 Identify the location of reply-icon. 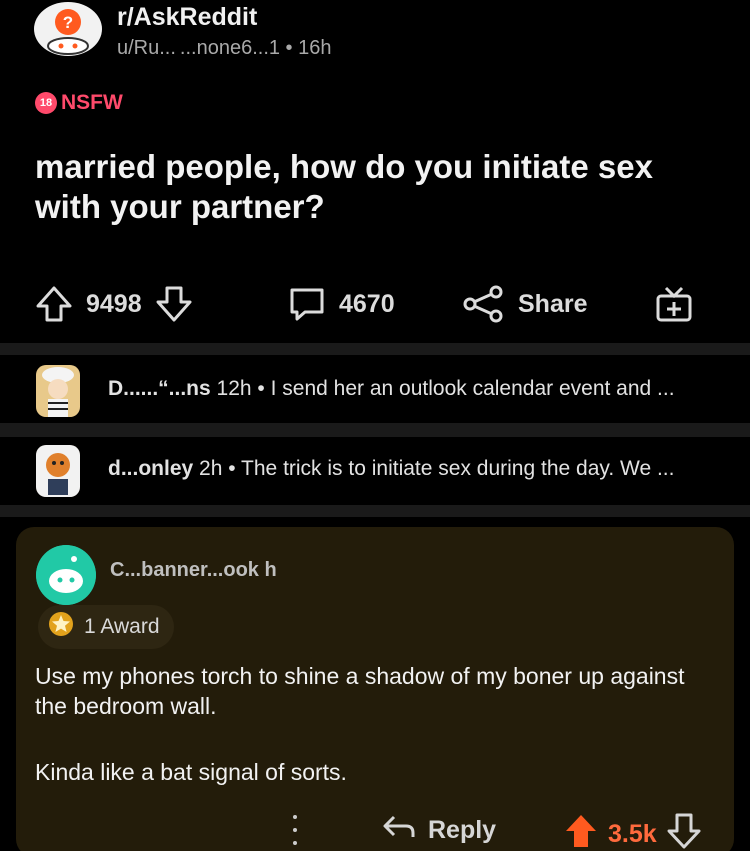
(399, 830).